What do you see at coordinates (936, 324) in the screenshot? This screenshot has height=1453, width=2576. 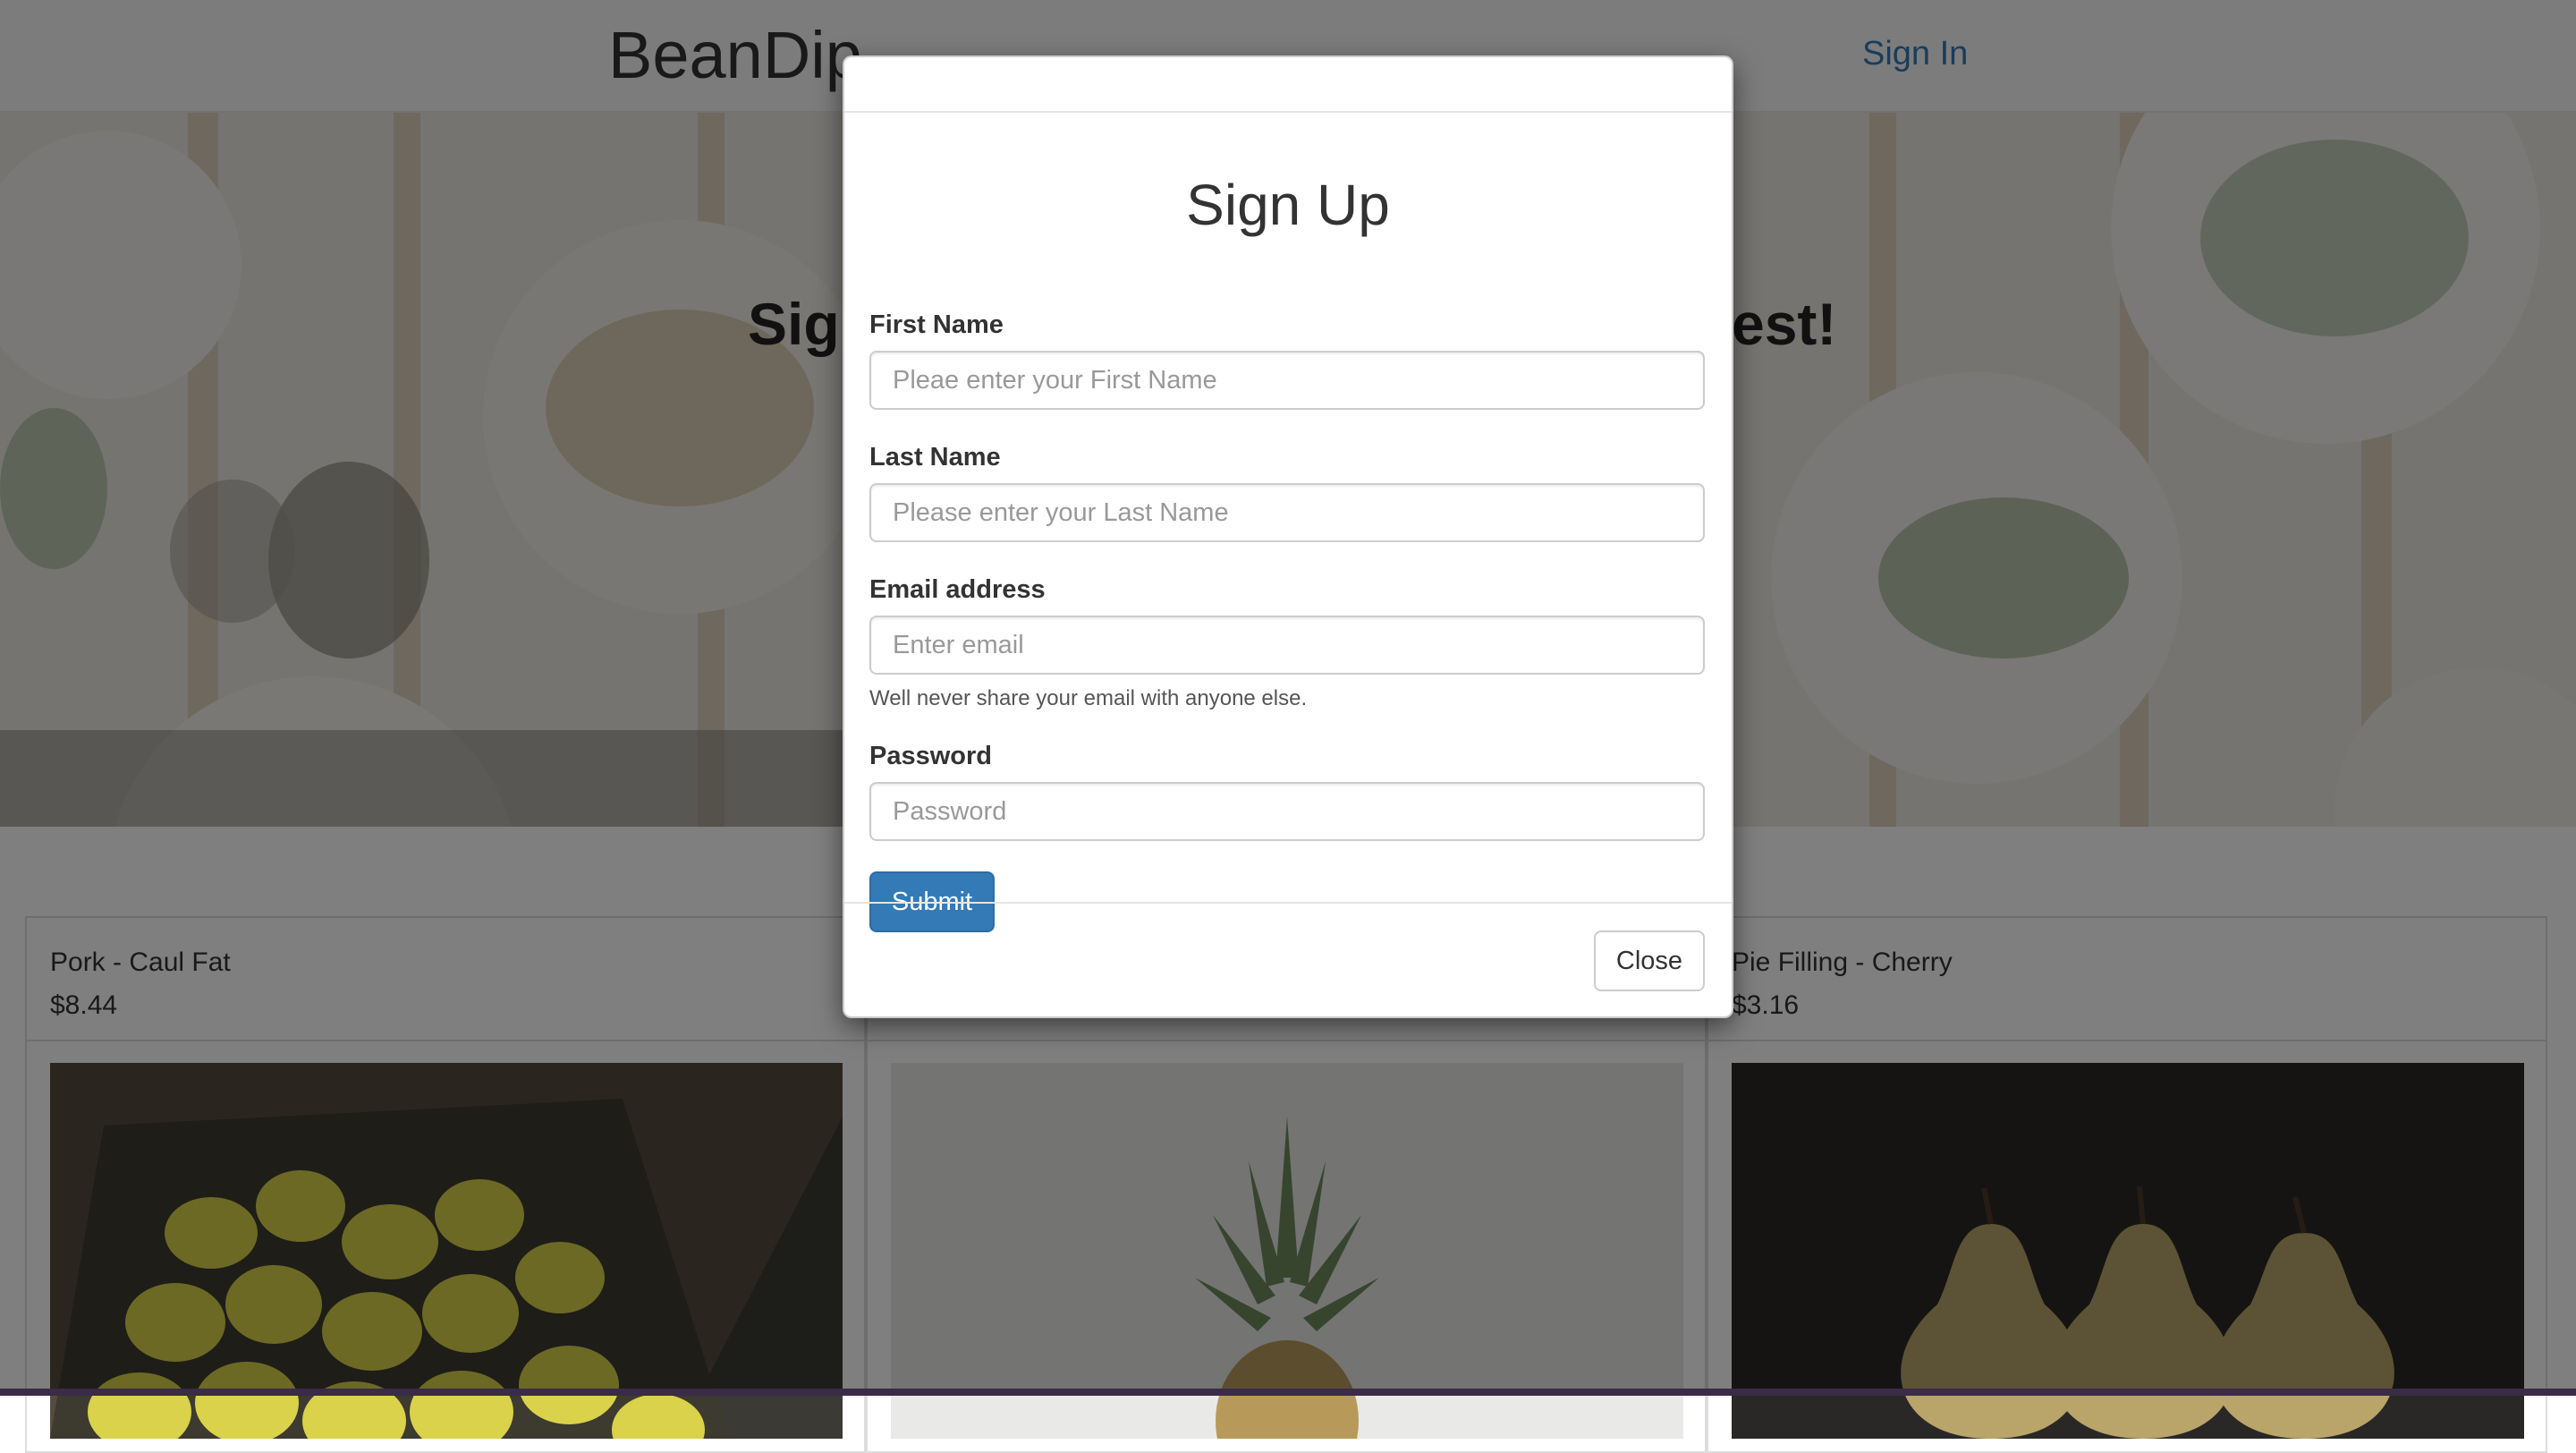 I see `first-name-label: First Name` at bounding box center [936, 324].